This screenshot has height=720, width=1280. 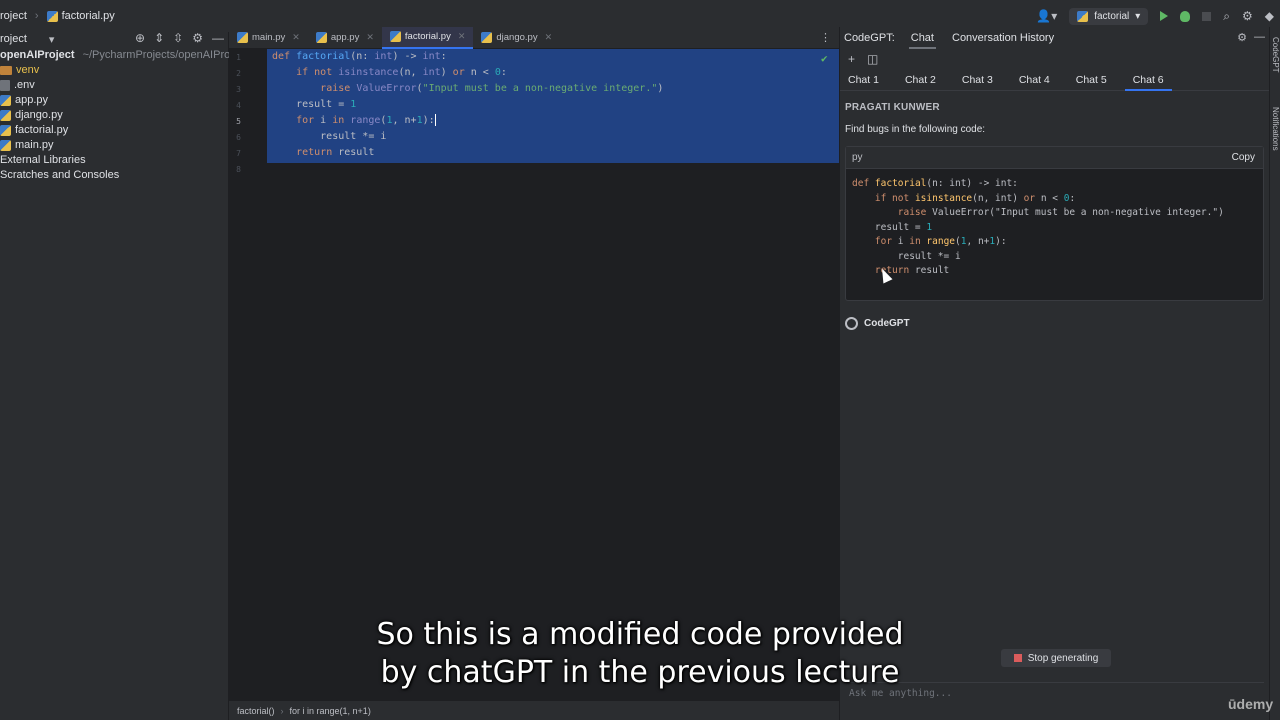 I want to click on account-icon: 👤▾, so click(x=1046, y=16).